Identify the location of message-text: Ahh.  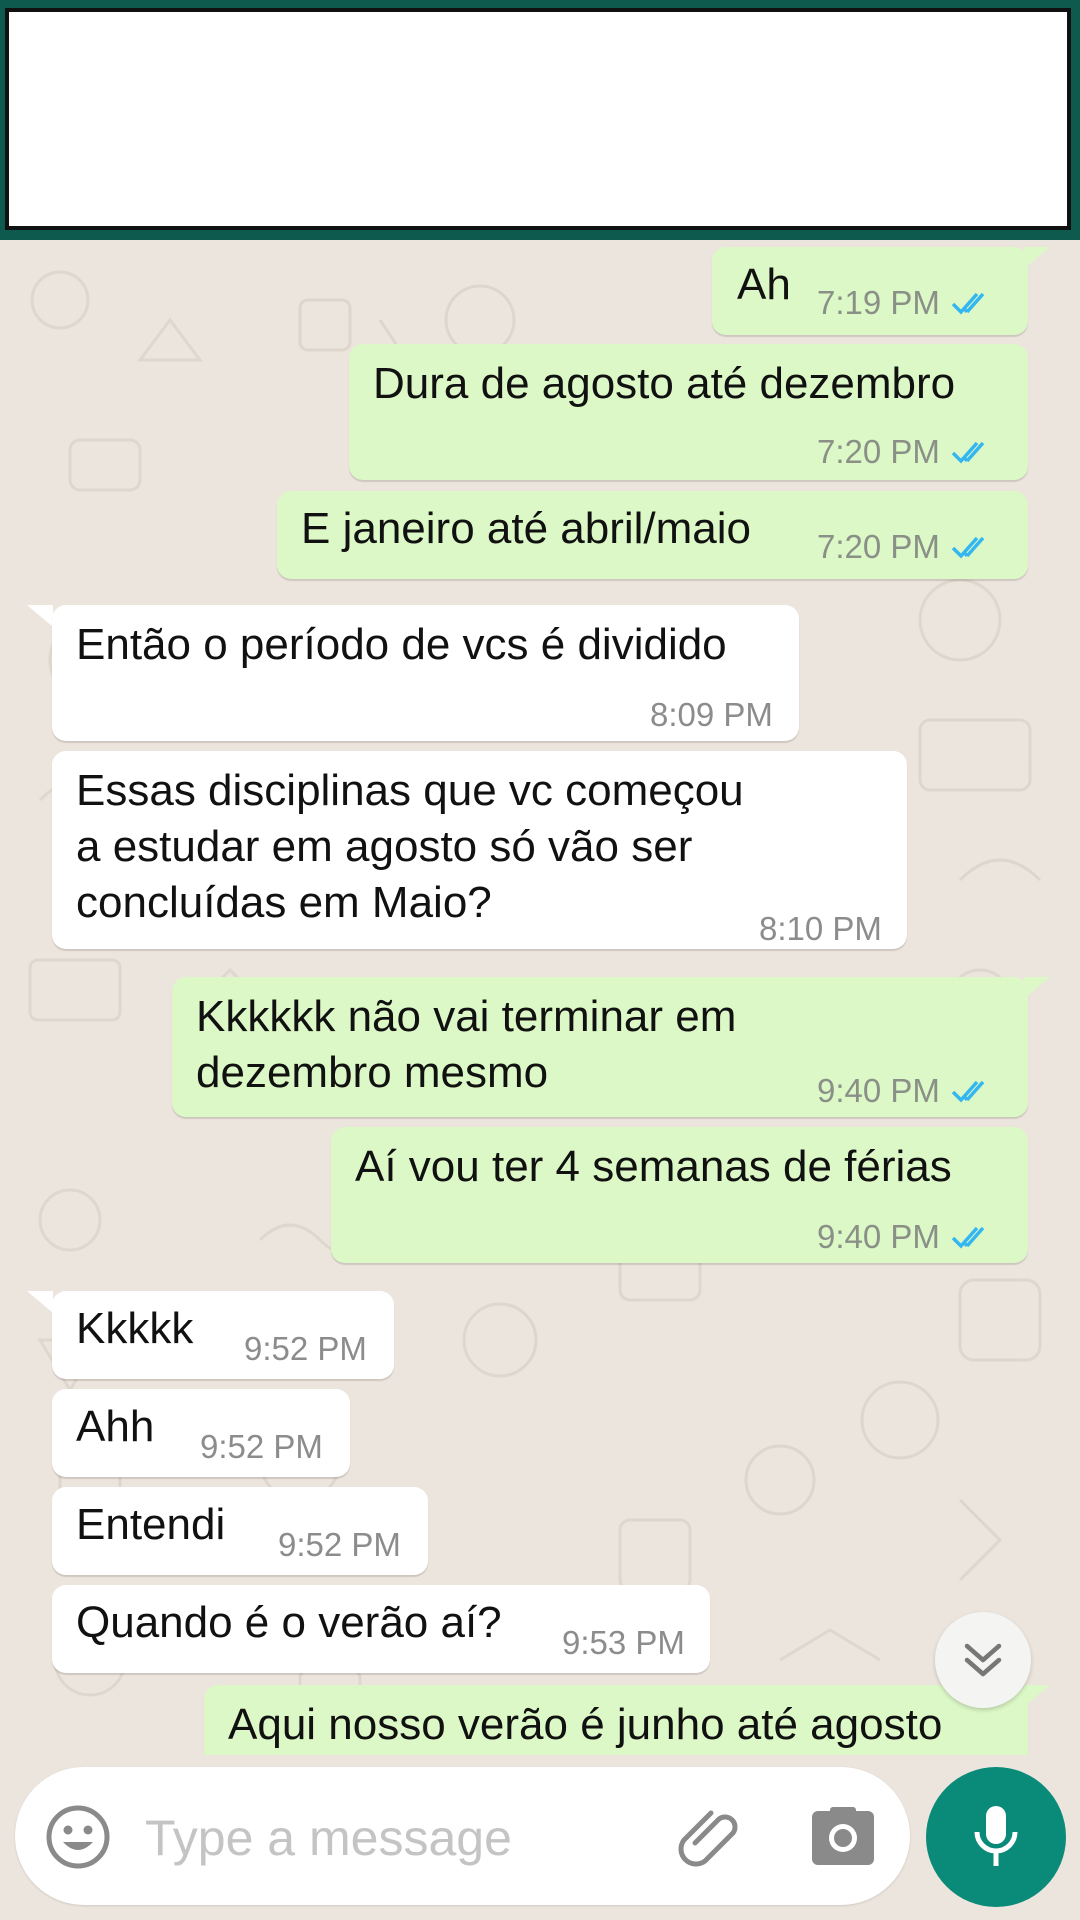
(115, 1426).